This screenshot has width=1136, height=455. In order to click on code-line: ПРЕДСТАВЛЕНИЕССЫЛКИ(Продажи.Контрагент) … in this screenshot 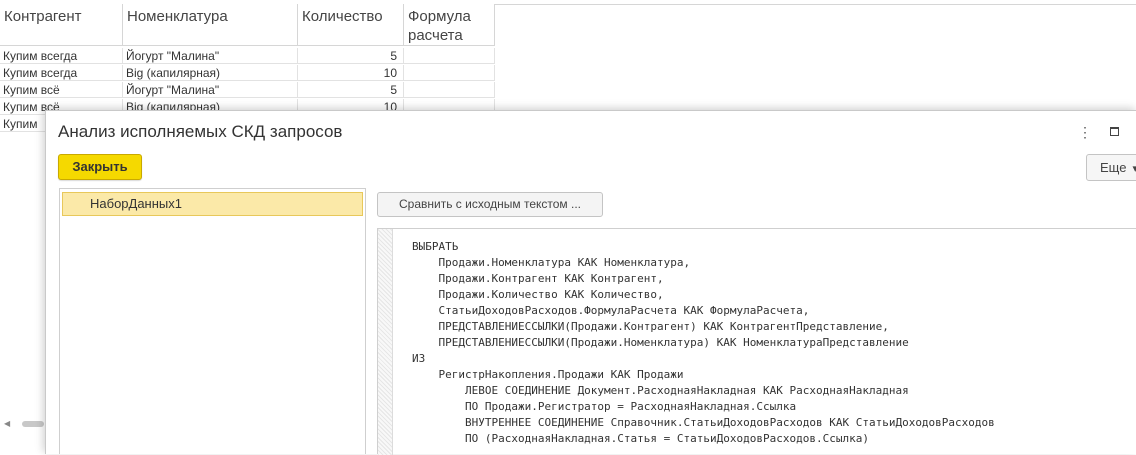, I will do `click(650, 326)`.